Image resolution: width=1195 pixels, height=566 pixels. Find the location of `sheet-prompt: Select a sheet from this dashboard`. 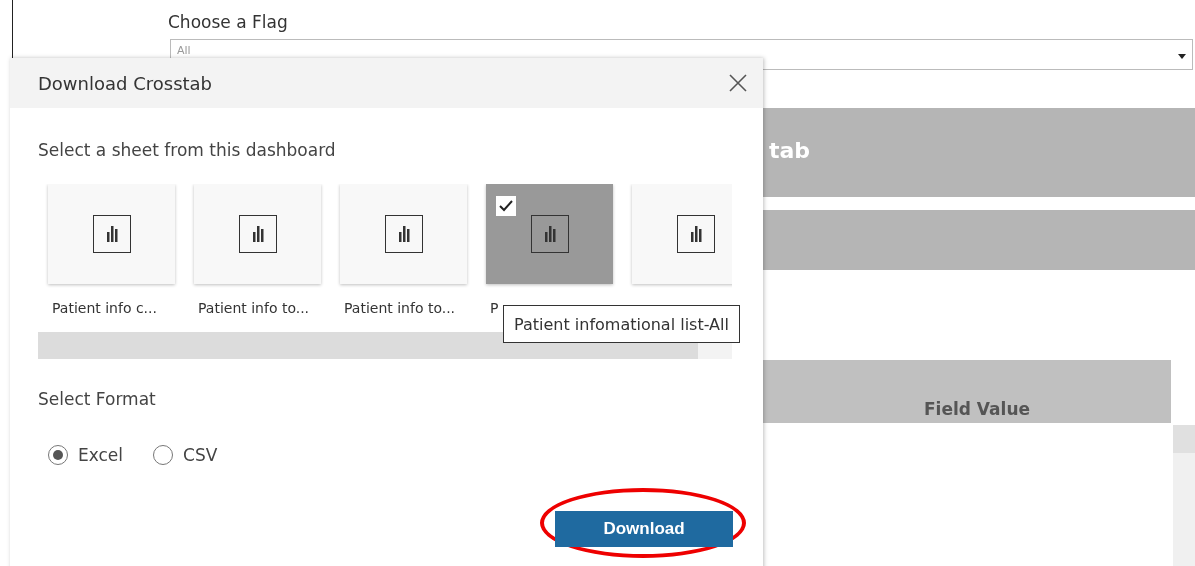

sheet-prompt: Select a sheet from this dashboard is located at coordinates (187, 150).